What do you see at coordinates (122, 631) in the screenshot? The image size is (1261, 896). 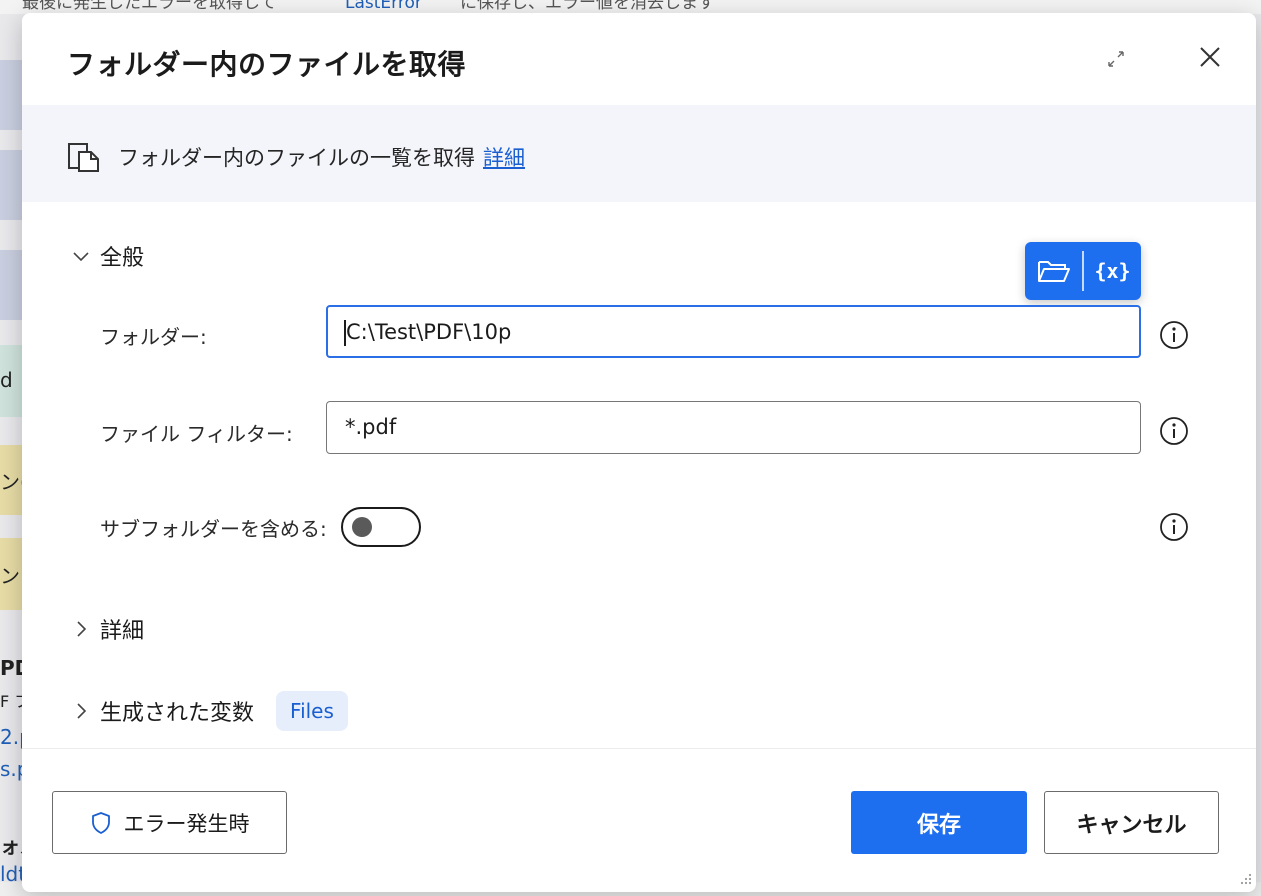 I see `section-advanced-label: 詳細` at bounding box center [122, 631].